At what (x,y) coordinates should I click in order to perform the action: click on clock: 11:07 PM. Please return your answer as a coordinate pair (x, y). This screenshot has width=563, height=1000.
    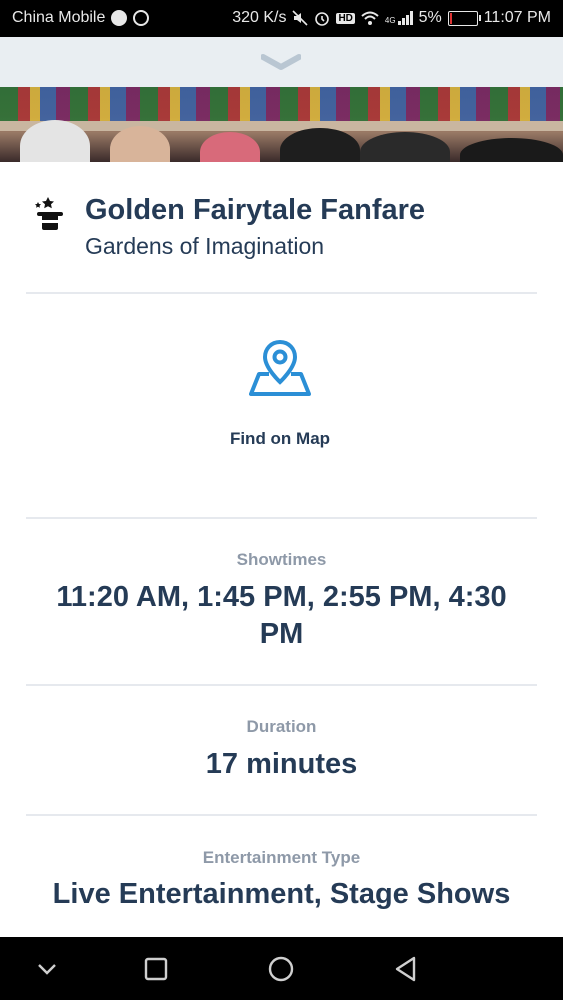
    Looking at the image, I should click on (517, 17).